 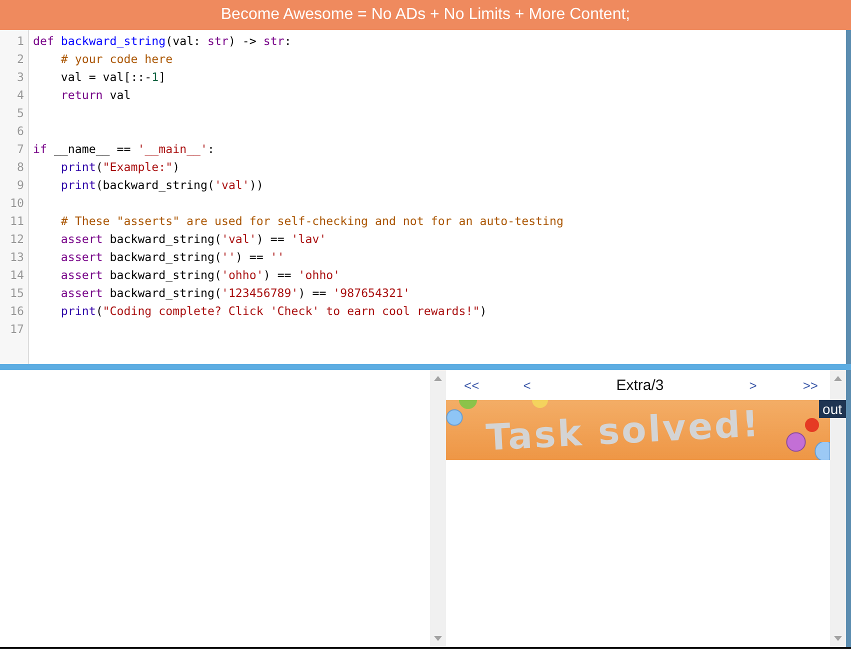 What do you see at coordinates (472, 385) in the screenshot?
I see `first-page-link: <<` at bounding box center [472, 385].